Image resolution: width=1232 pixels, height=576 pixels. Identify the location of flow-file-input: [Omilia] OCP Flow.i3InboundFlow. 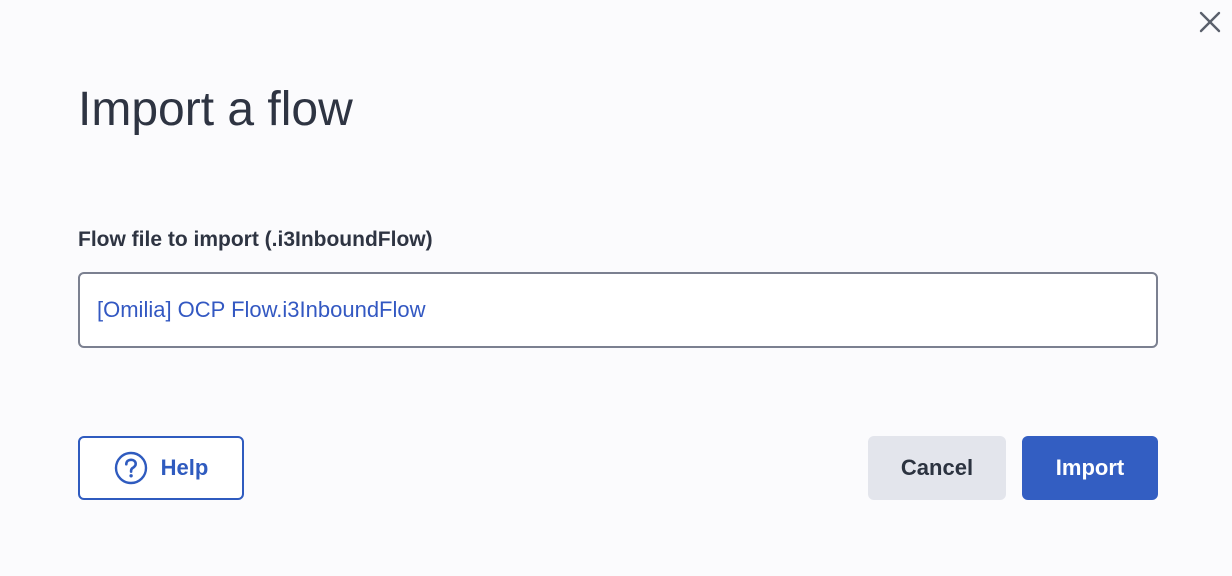
(618, 310).